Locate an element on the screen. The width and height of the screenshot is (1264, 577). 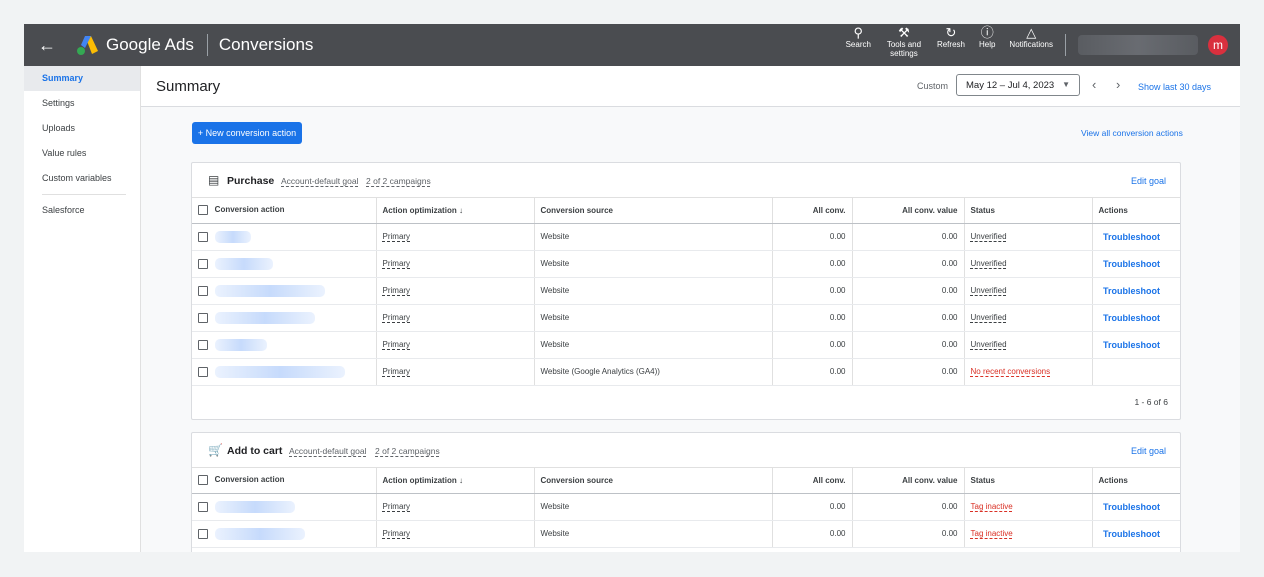
sidebar-item-summary: Summary is located at coordinates (82, 78).